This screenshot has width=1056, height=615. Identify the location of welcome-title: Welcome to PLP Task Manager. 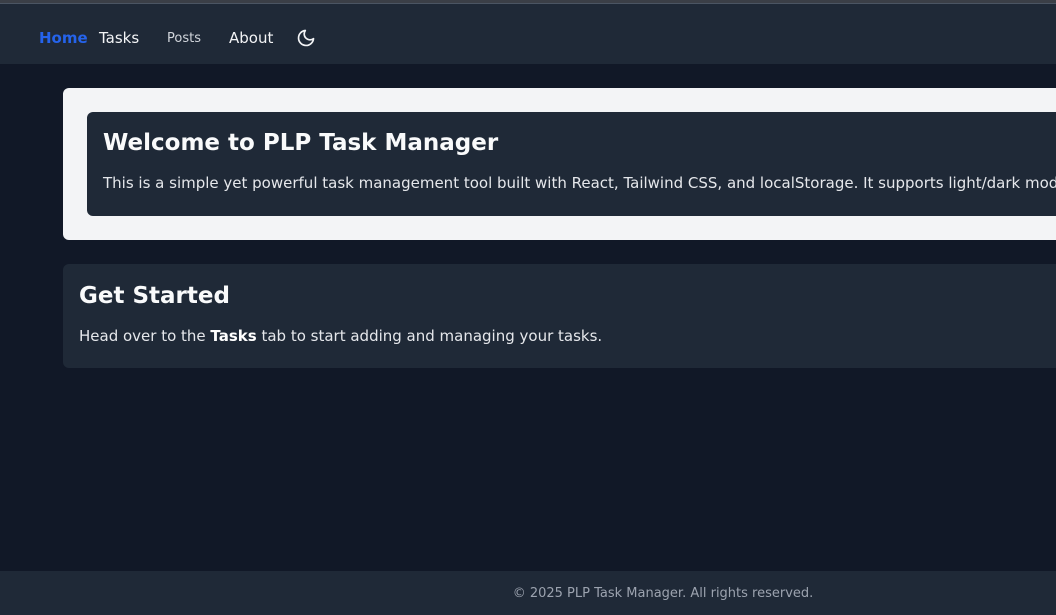
(301, 143).